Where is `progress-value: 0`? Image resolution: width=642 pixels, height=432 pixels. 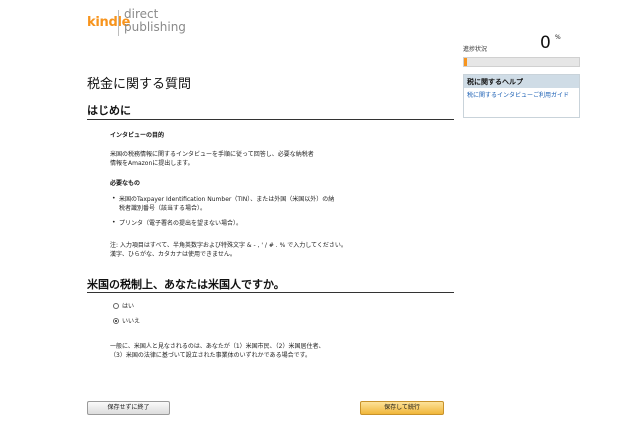
progress-value: 0 is located at coordinates (545, 43).